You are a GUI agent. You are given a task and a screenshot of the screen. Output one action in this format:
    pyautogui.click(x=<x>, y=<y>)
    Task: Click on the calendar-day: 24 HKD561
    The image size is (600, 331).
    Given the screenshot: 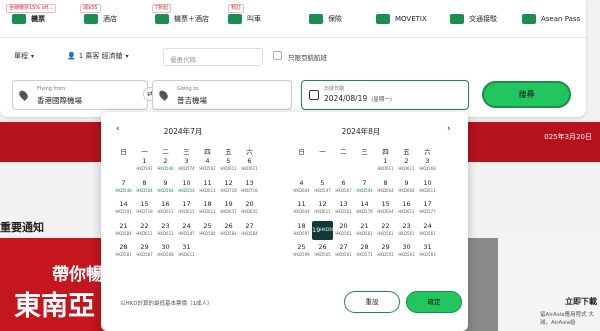 What is the action you would take?
    pyautogui.click(x=427, y=230)
    